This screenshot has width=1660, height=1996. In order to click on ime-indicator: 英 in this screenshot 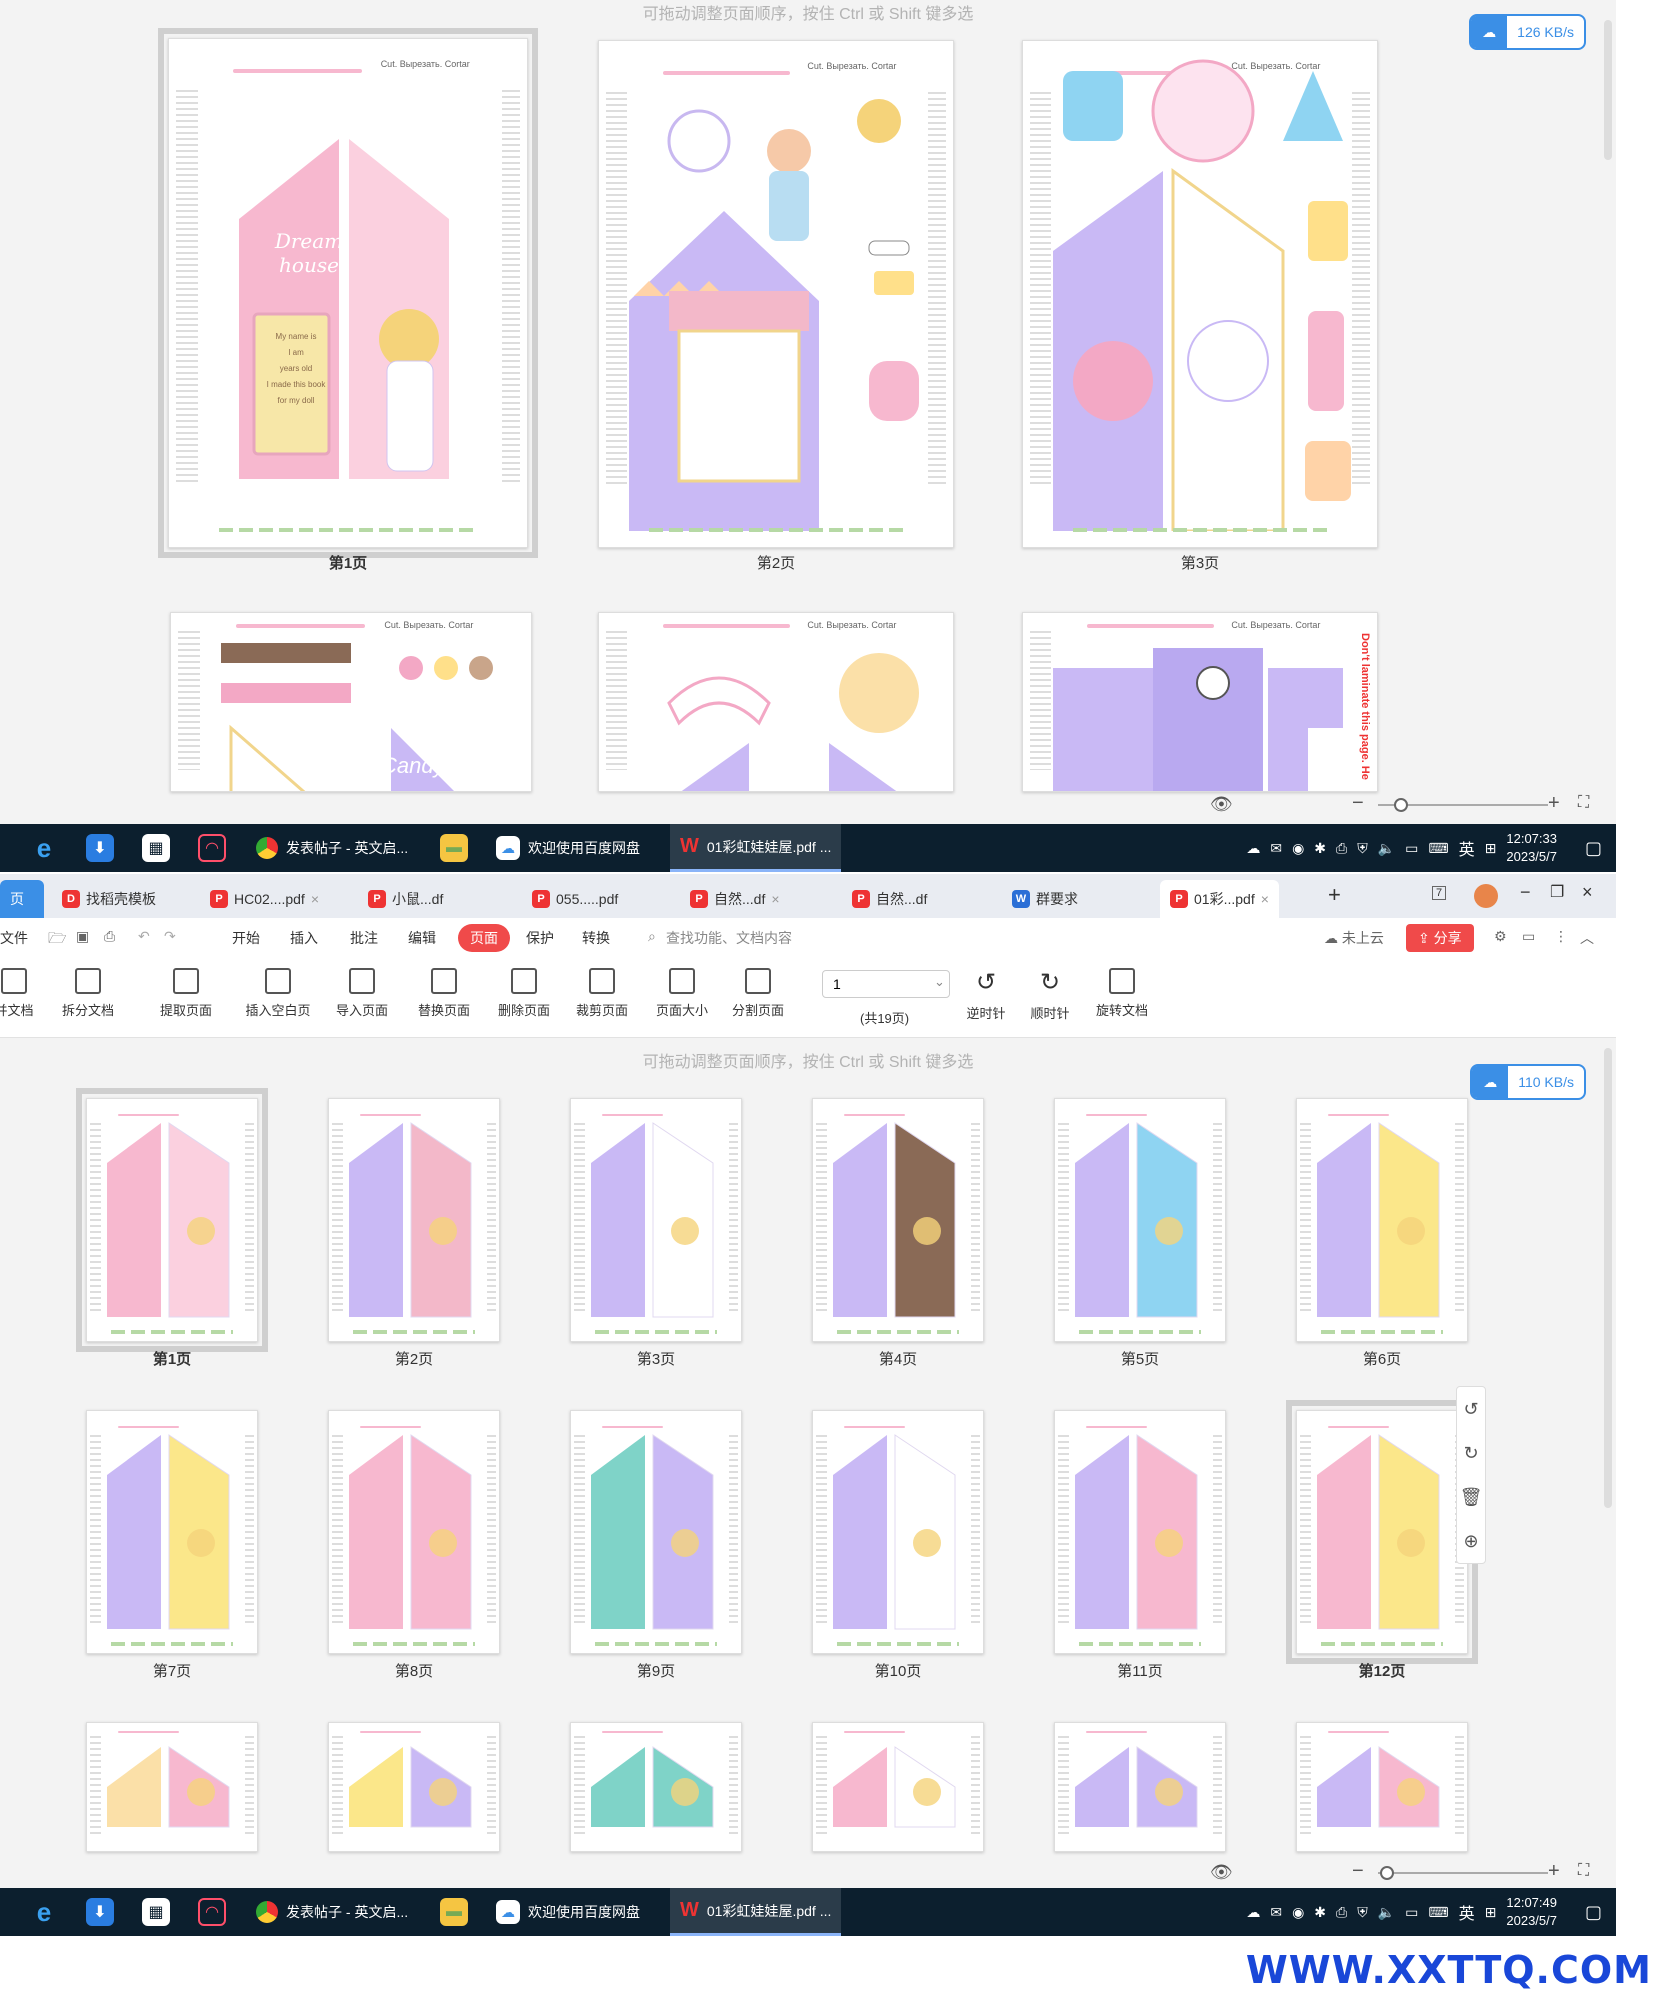, I will do `click(1467, 1912)`.